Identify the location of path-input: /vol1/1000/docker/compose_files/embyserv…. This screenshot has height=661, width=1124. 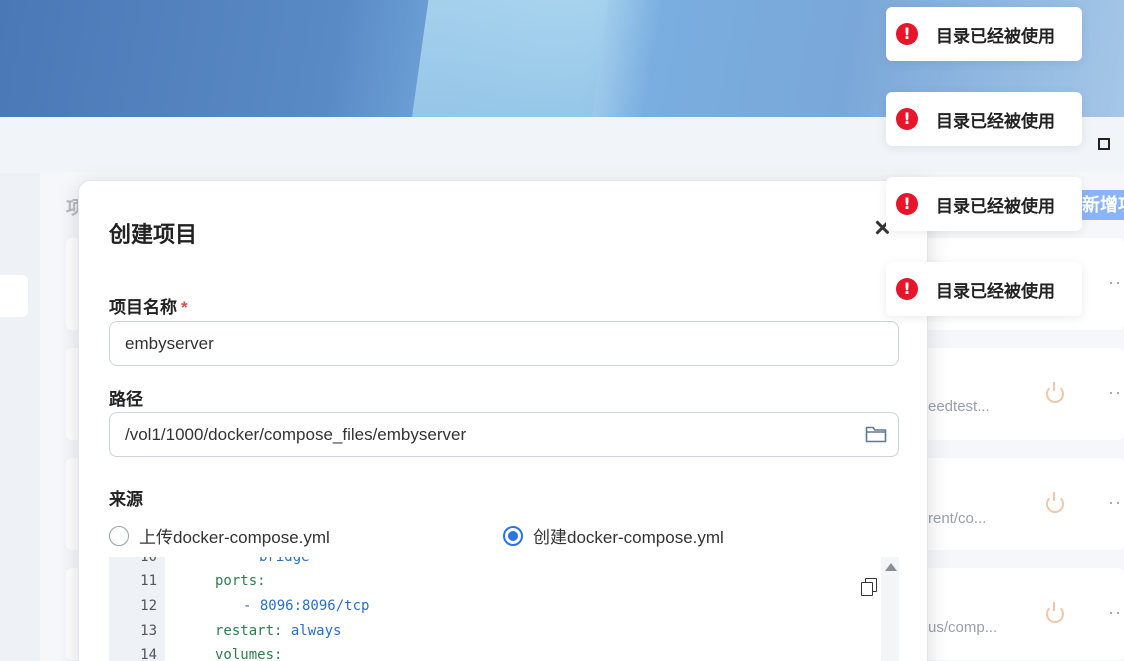
(504, 434).